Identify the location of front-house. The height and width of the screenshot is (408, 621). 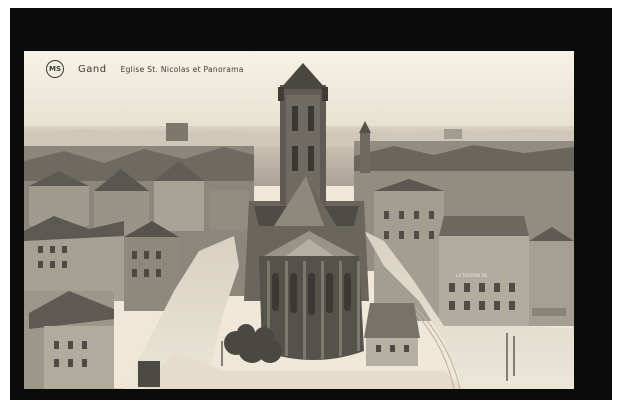
(392, 334).